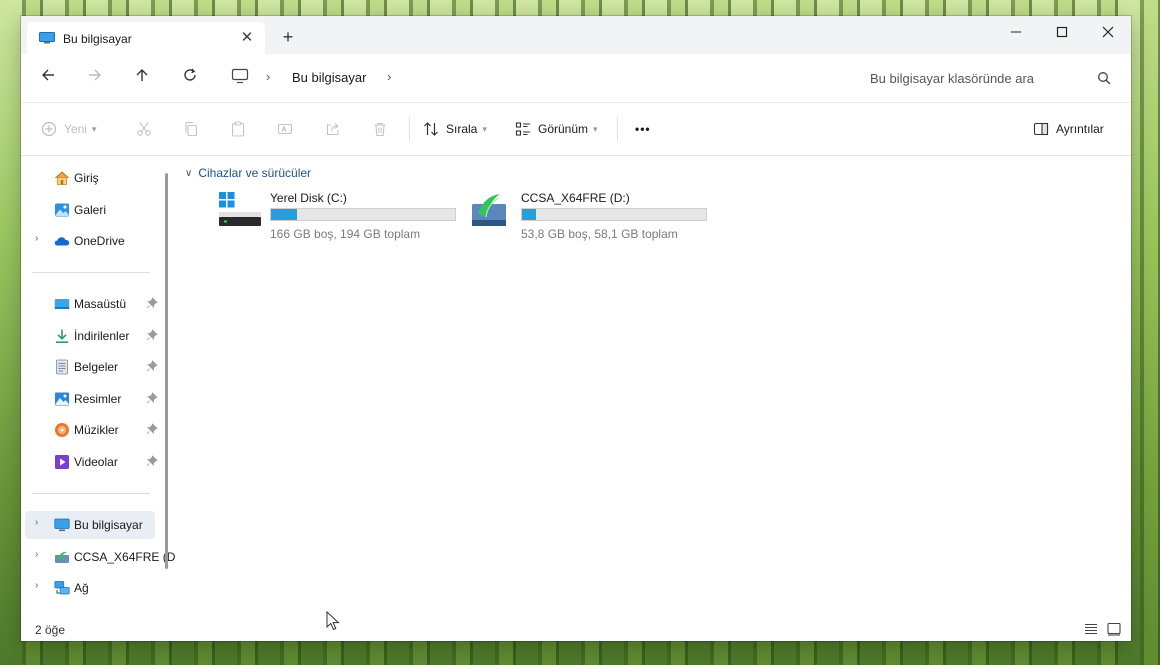 Image resolution: width=1160 pixels, height=665 pixels. What do you see at coordinates (241, 129) in the screenshot?
I see `paste-button` at bounding box center [241, 129].